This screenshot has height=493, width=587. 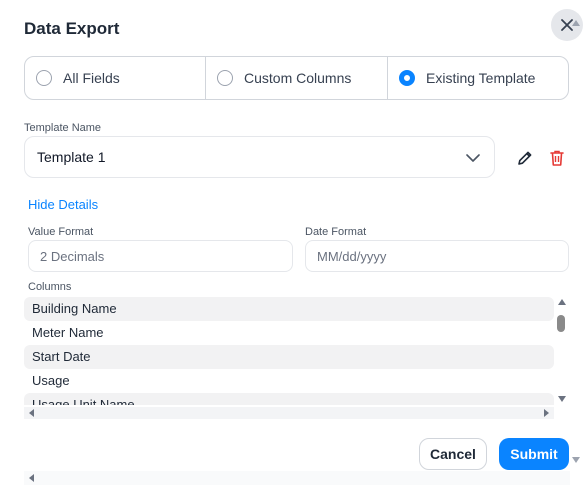 I want to click on submit-button: Submit, so click(x=534, y=454).